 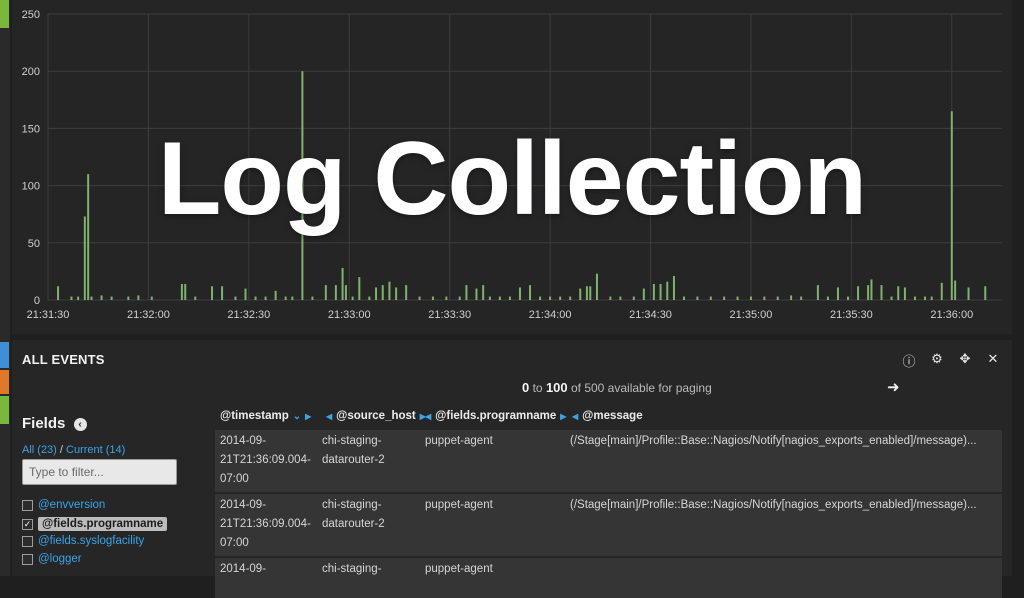 I want to click on field-label: @fields.programname, so click(x=103, y=524).